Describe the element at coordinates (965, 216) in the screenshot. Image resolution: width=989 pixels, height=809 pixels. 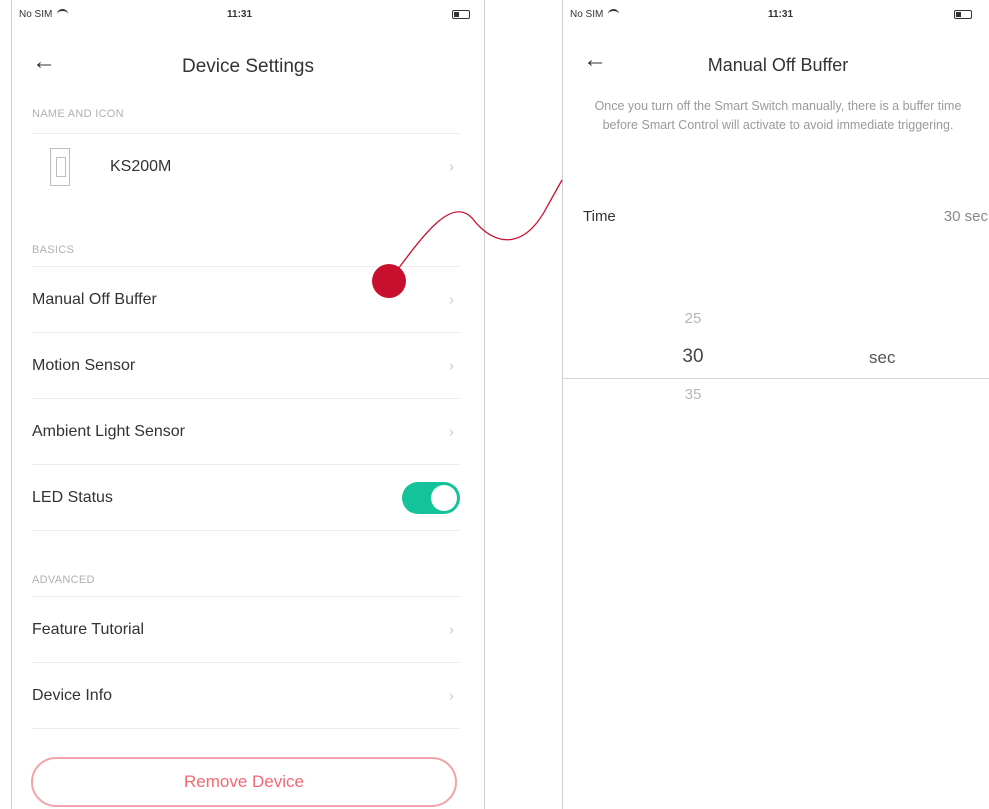
I see `time-value: 30 sec` at that location.